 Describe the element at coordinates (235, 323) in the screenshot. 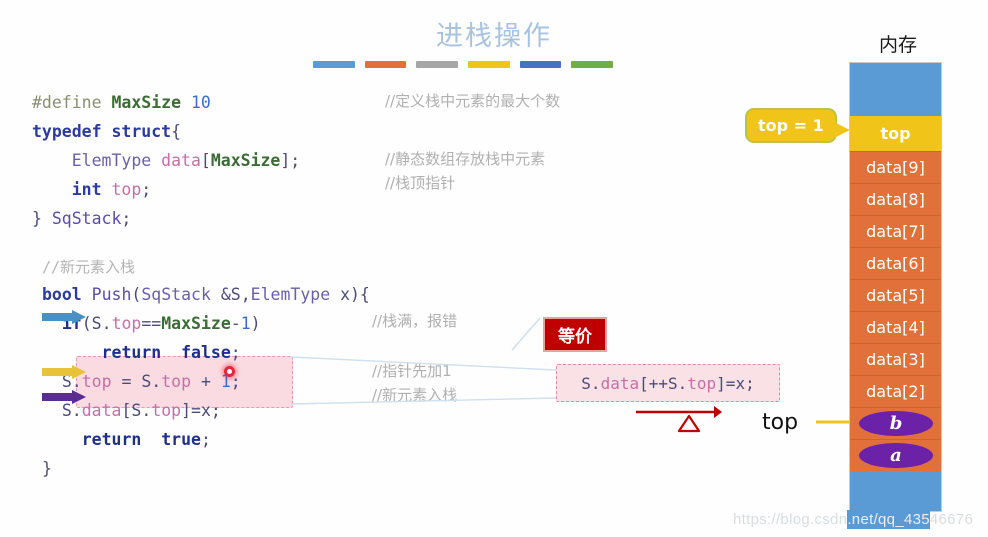

I see `code-token: -` at that location.